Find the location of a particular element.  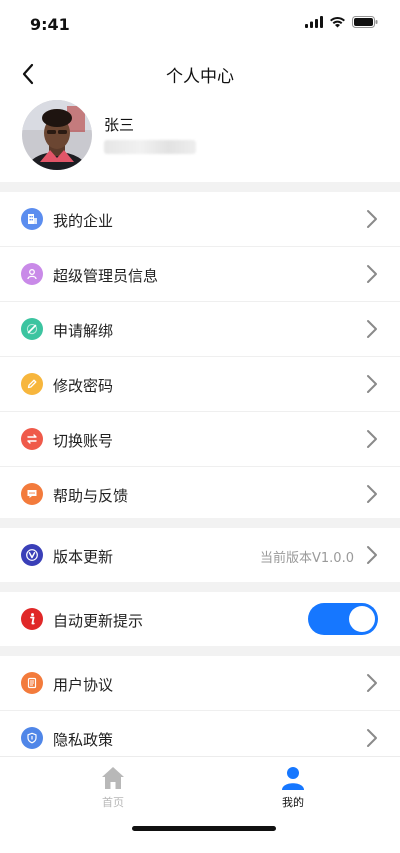

tab-mine-label: 我的 is located at coordinates (293, 802).